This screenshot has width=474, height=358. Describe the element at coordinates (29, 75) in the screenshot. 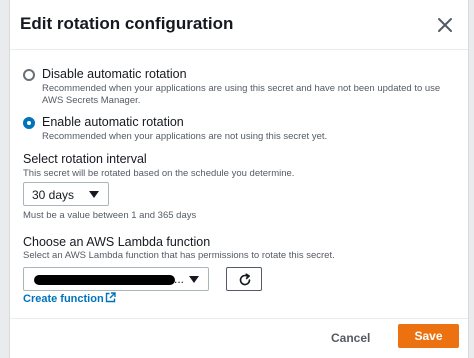

I see `radio-button` at that location.